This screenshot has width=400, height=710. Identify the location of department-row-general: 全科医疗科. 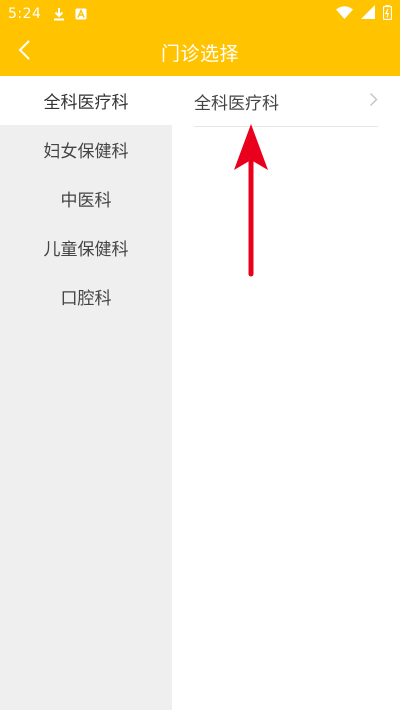
(286, 101).